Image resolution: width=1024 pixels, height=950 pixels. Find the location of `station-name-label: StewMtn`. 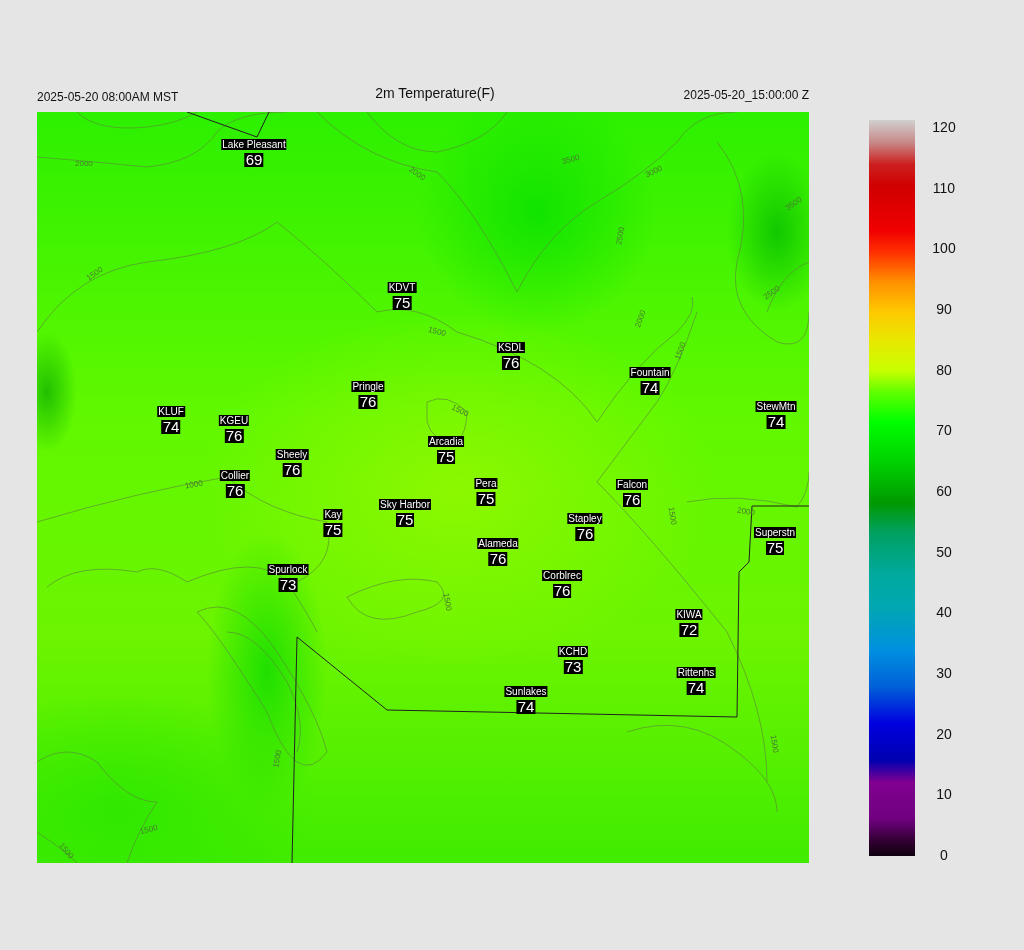

station-name-label: StewMtn is located at coordinates (776, 406).